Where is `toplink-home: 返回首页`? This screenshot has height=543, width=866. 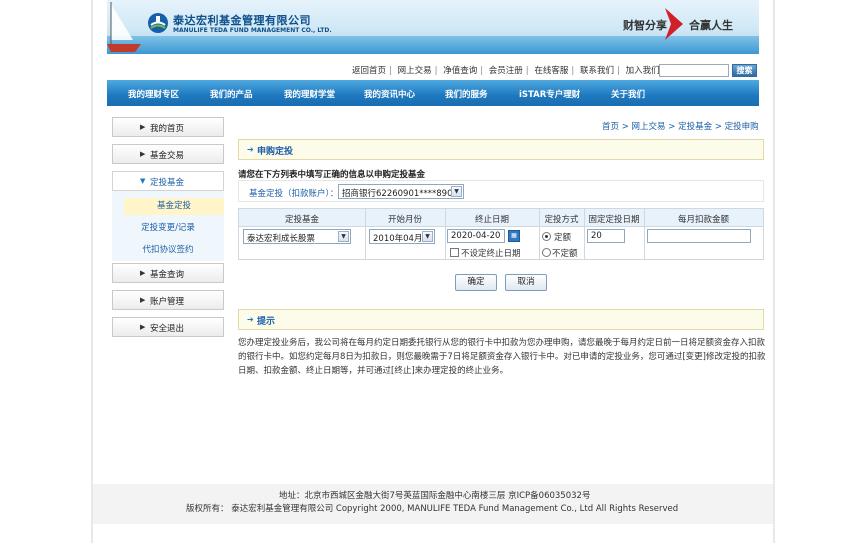
toplink-home: 返回首页 is located at coordinates (369, 71).